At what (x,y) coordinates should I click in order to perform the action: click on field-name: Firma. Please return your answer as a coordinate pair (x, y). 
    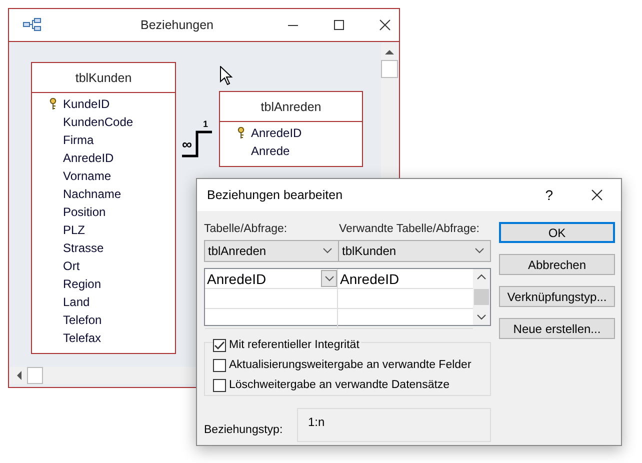
    Looking at the image, I should click on (78, 140).